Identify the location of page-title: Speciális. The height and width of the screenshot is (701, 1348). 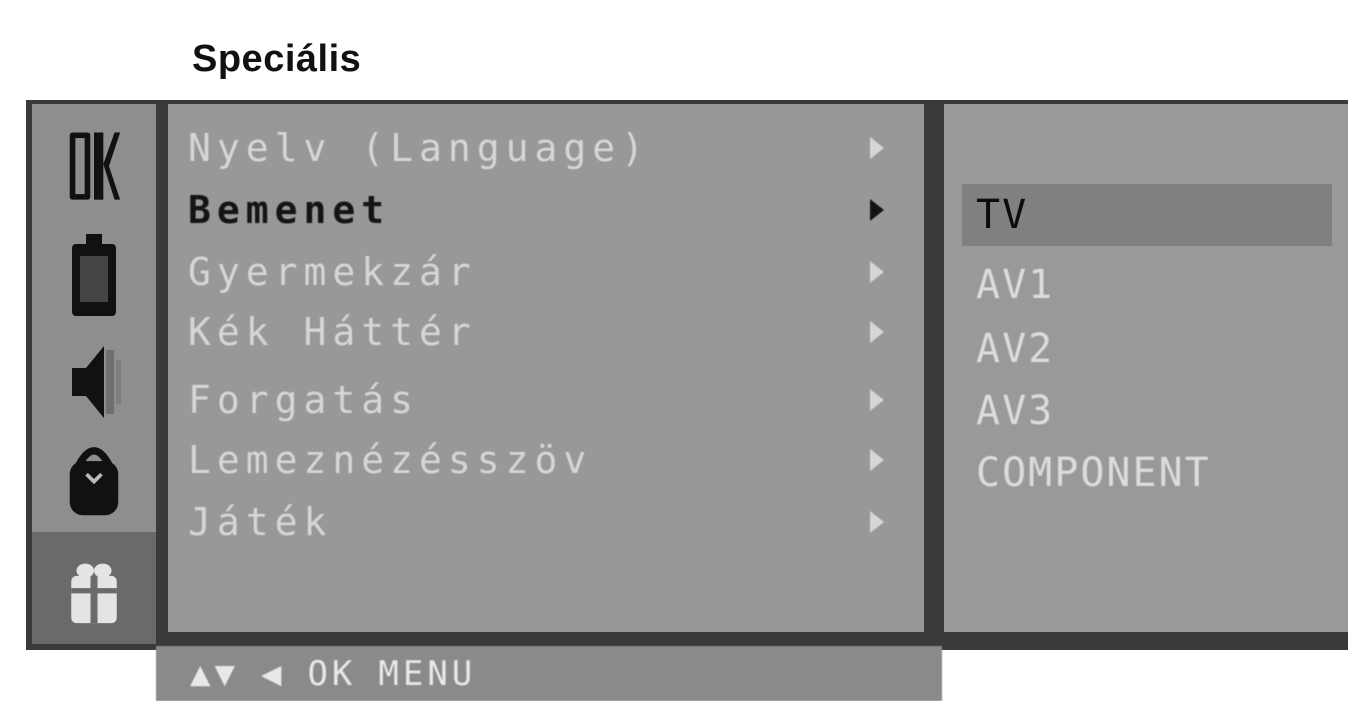
(277, 59).